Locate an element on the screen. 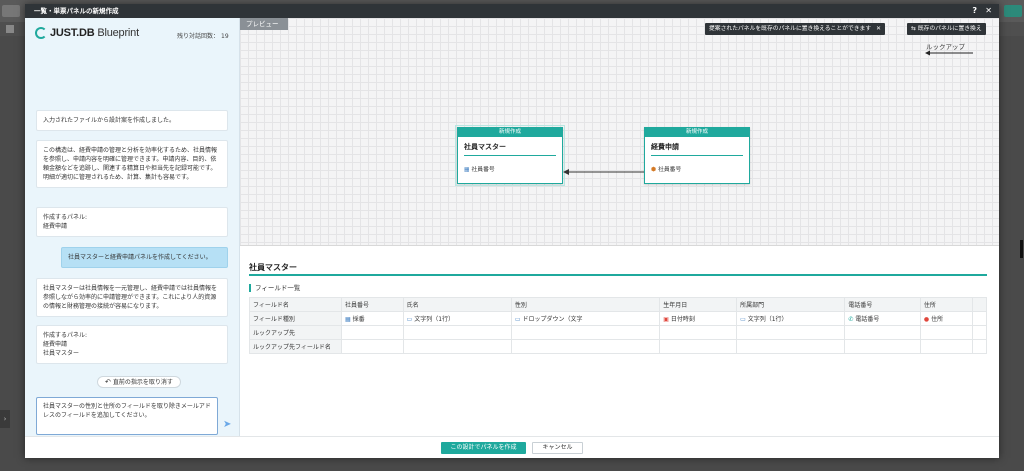  undo-button: ↶ 直前の指示を取り消す is located at coordinates (139, 382).